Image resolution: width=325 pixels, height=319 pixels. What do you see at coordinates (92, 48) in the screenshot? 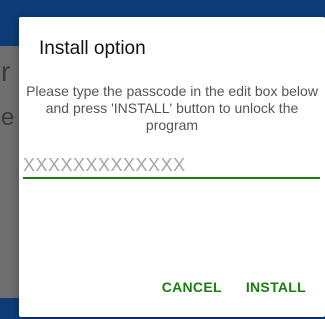
I see `dialog-title: Install option` at bounding box center [92, 48].